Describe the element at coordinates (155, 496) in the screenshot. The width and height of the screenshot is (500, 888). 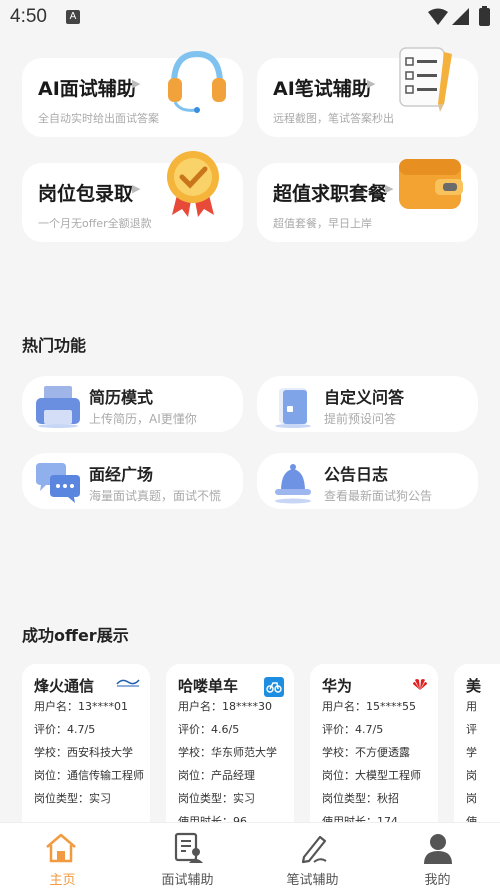
I see `feature-desc: 海量面试真题，面试不慌` at that location.